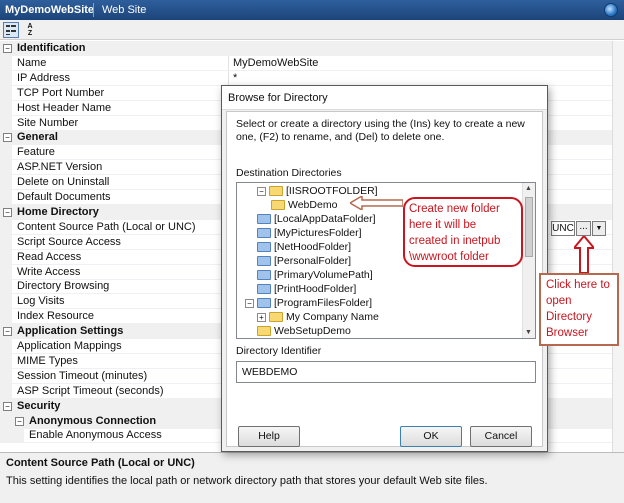  Describe the element at coordinates (51, 48) in the screenshot. I see `category-label: Identification` at that location.